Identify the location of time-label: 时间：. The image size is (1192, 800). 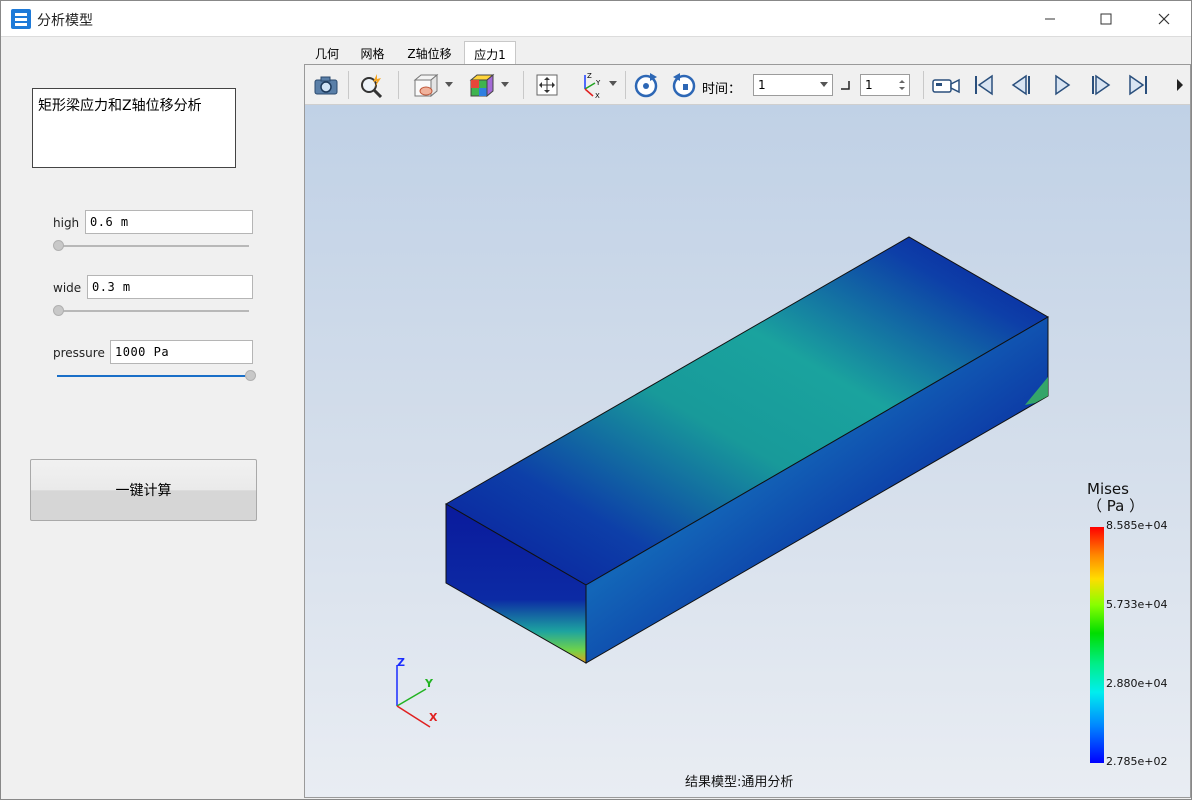
(722, 89).